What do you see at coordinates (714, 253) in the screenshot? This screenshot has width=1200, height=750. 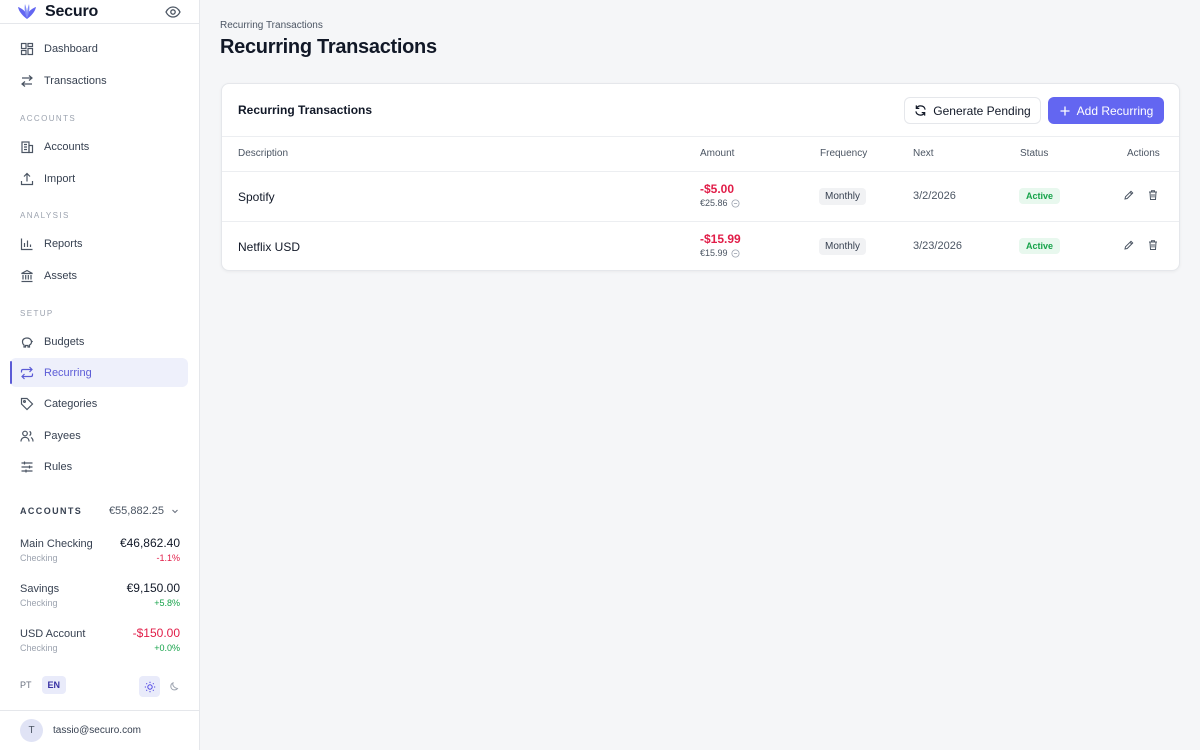 I see `row-converted-value: €15.99` at bounding box center [714, 253].